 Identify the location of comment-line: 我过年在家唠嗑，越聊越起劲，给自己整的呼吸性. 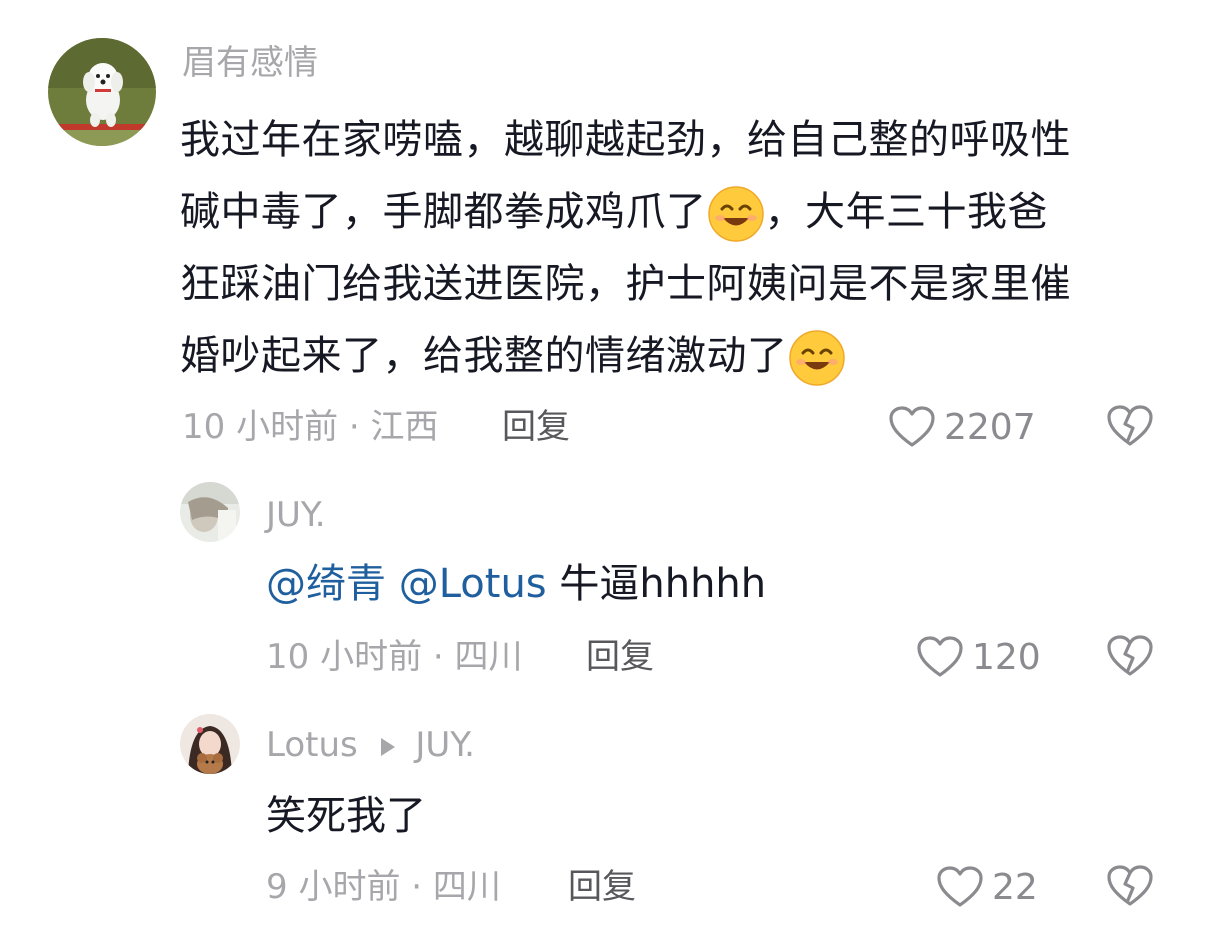
(625, 140).